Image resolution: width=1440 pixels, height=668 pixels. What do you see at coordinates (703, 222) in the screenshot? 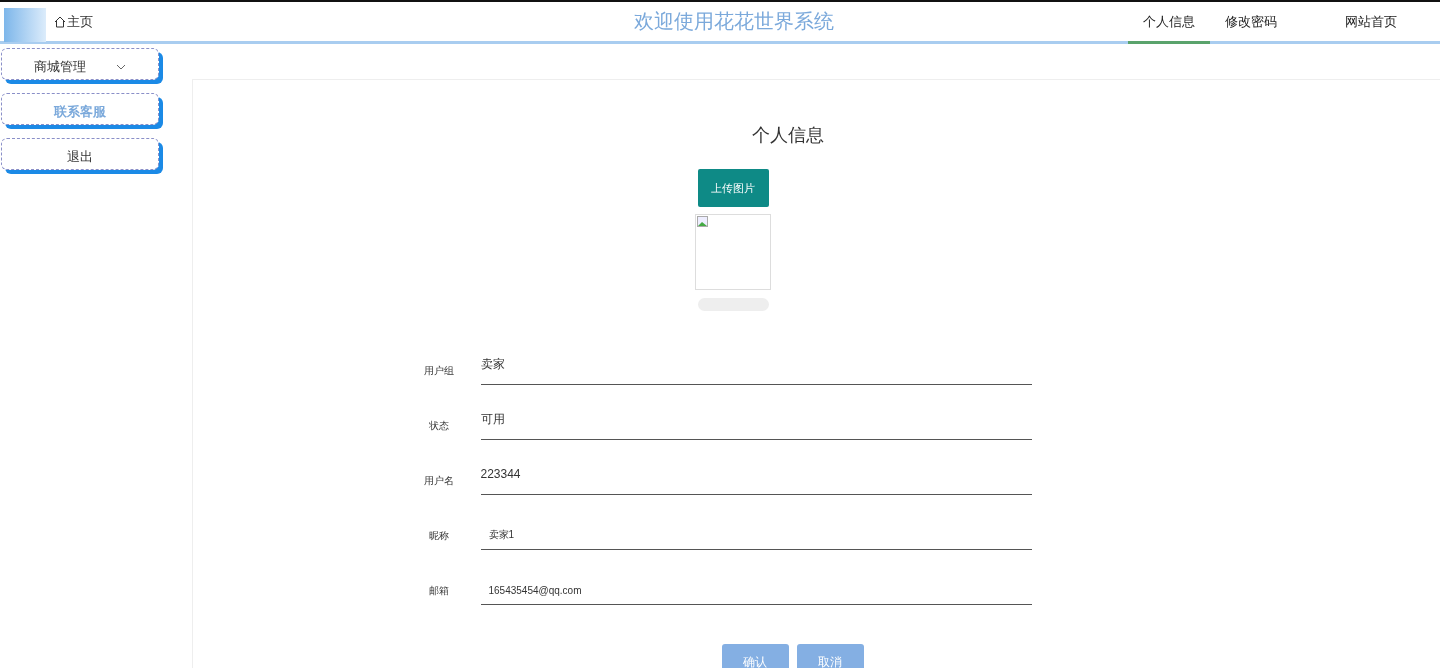
I see `broken-image-icon` at bounding box center [703, 222].